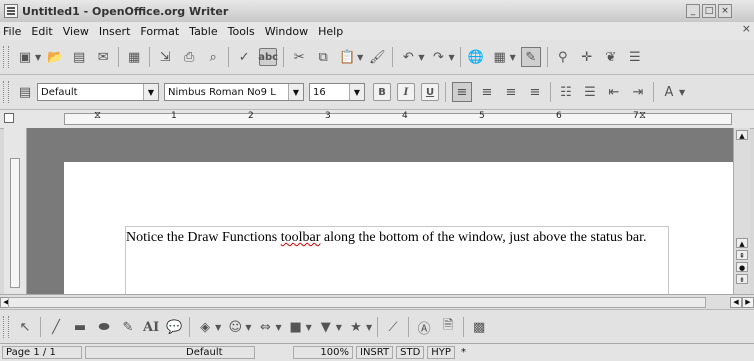  Describe the element at coordinates (9, 118) in the screenshot. I see `tab-stop-selector` at that location.